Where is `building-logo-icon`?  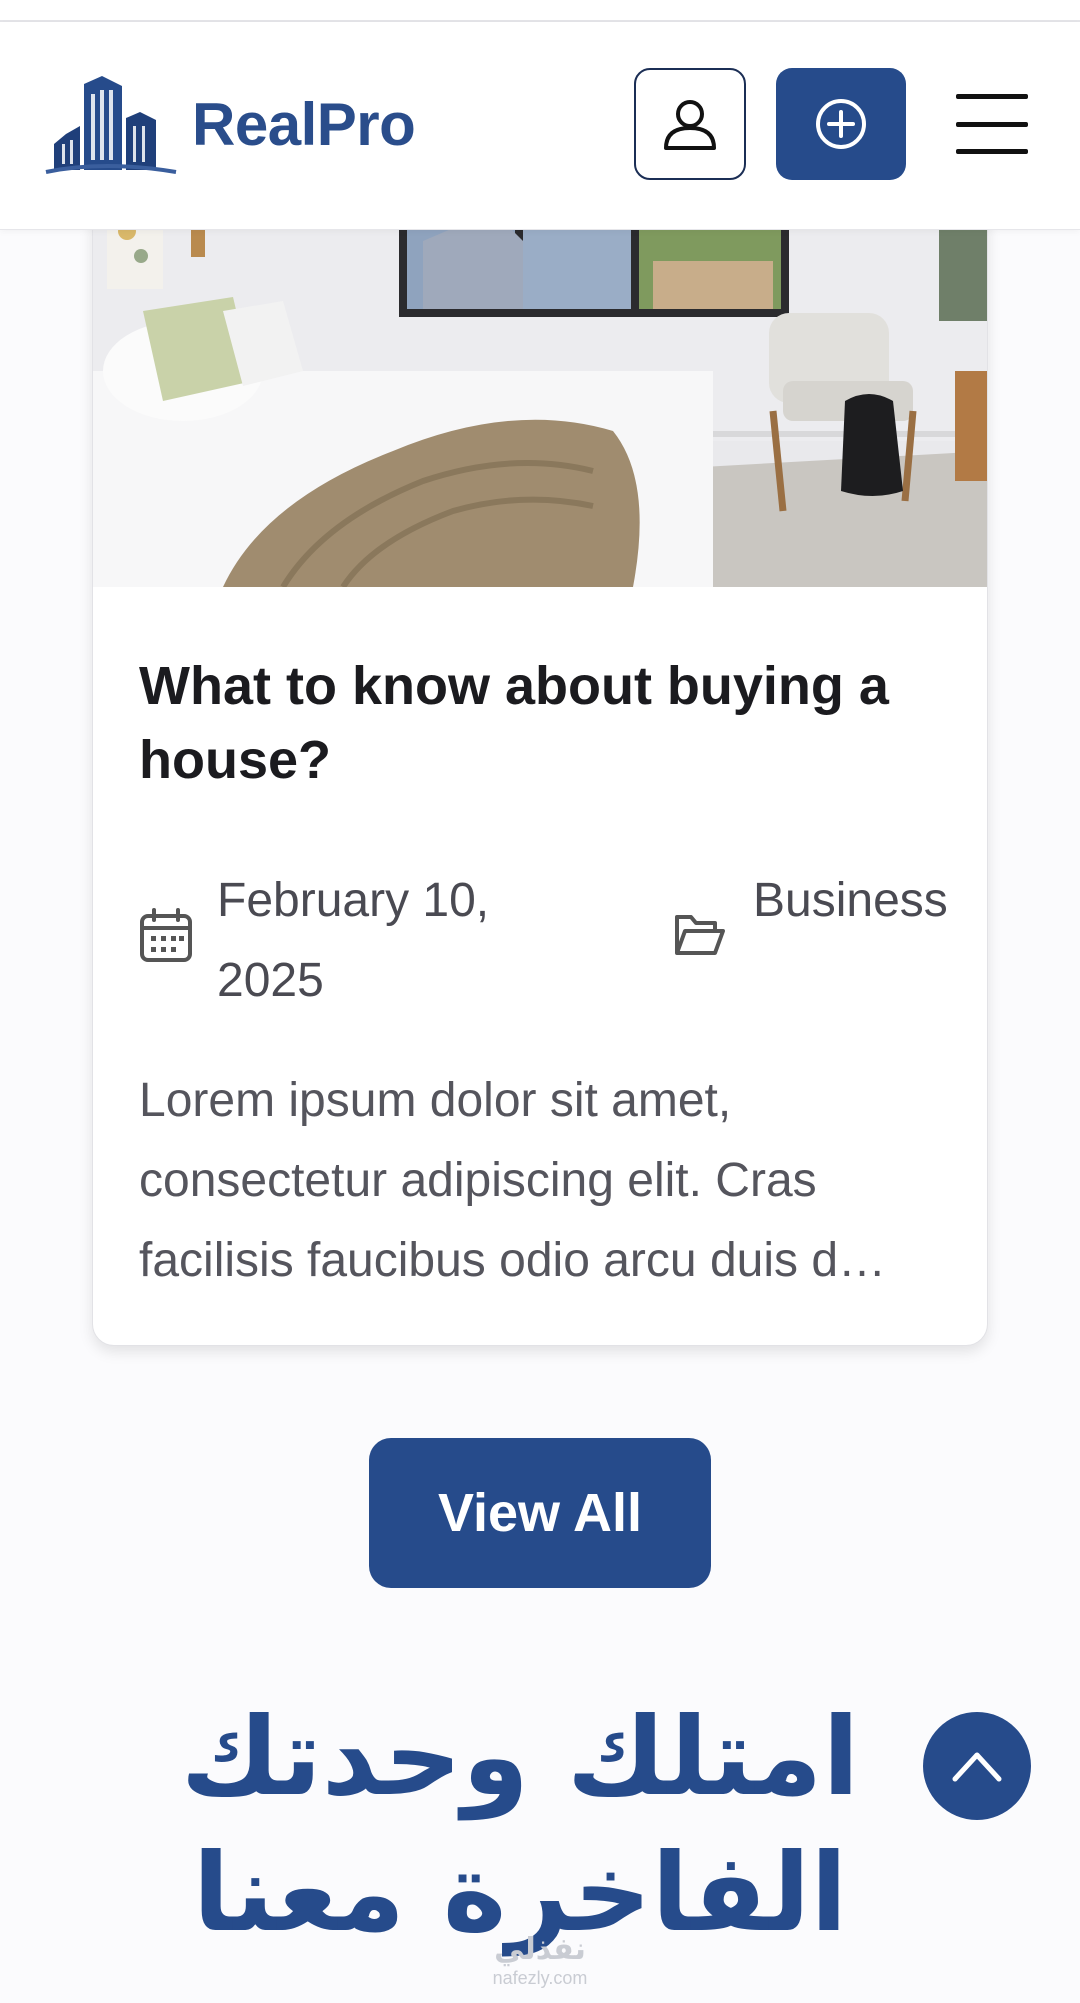 building-logo-icon is located at coordinates (111, 125).